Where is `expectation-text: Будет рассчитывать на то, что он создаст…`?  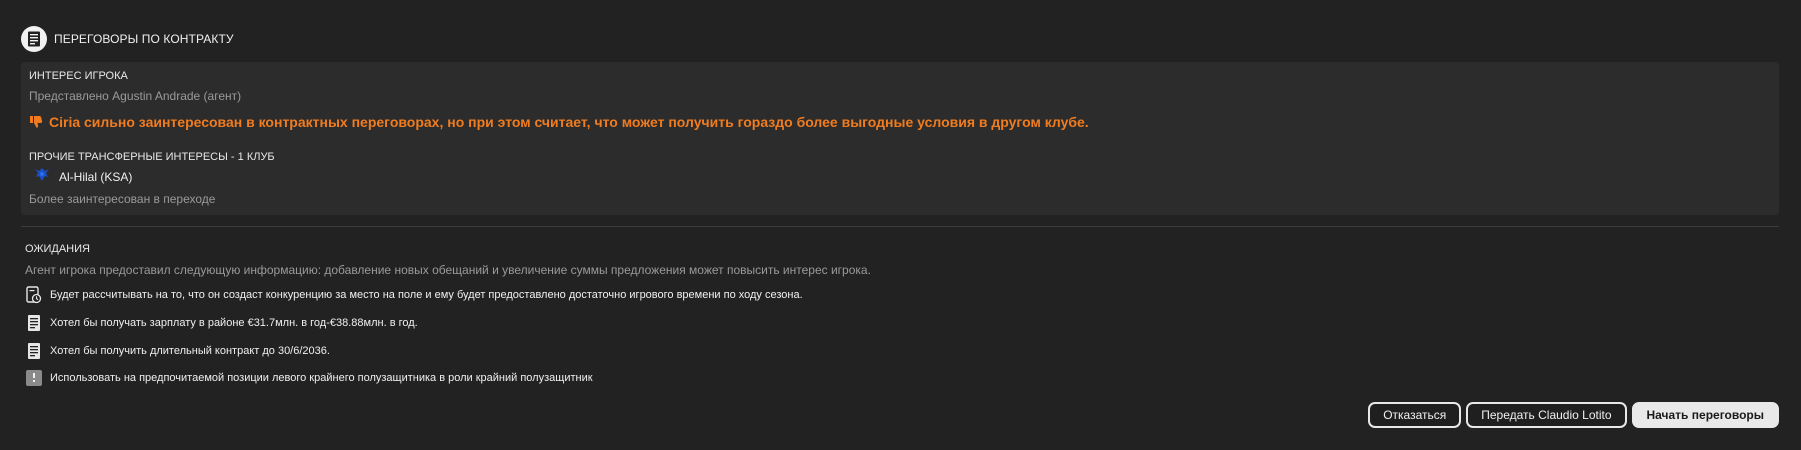 expectation-text: Будет рассчитывать на то, что он создаст… is located at coordinates (426, 295).